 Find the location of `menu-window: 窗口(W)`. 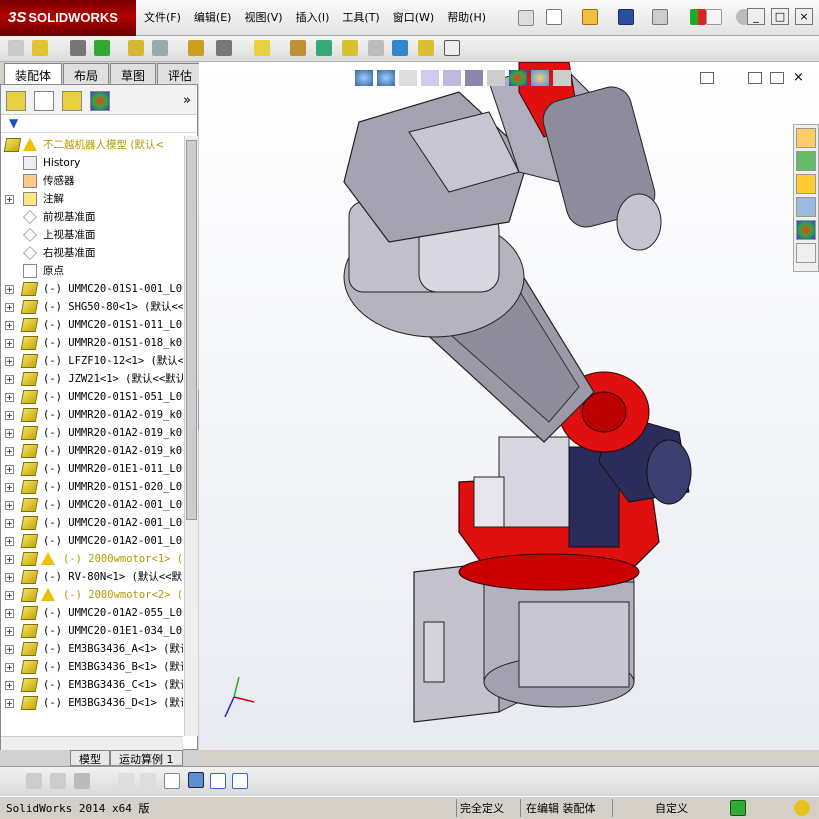

menu-window: 窗口(W) is located at coordinates (413, 17).